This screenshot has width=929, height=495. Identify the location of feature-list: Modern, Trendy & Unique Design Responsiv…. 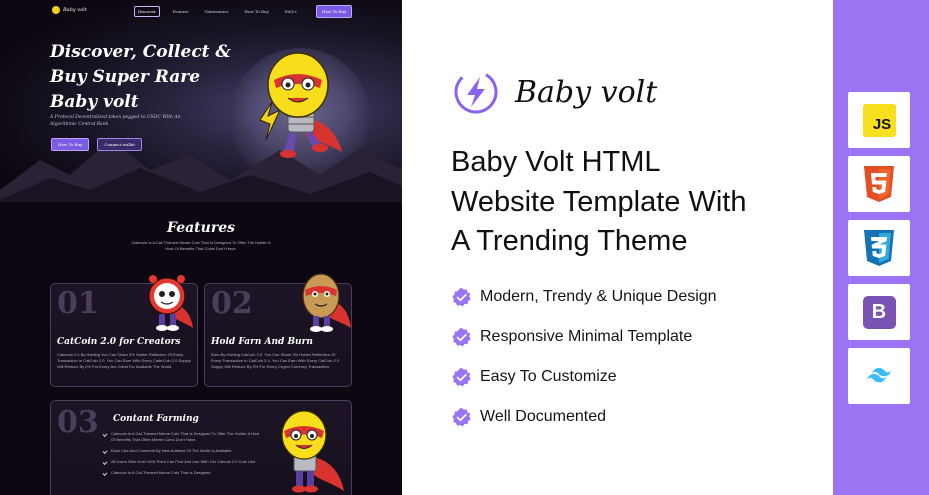
(584, 365).